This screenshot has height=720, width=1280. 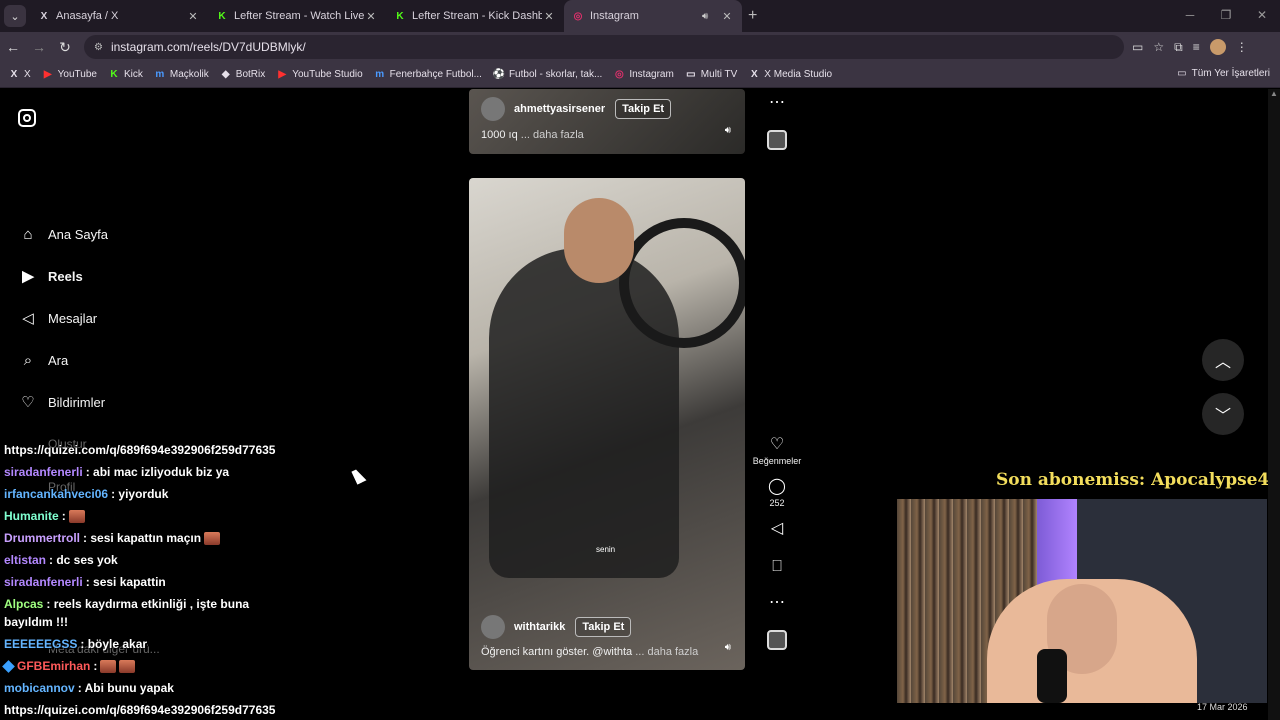 I want to click on x-icon: X, so click(x=14, y=74).